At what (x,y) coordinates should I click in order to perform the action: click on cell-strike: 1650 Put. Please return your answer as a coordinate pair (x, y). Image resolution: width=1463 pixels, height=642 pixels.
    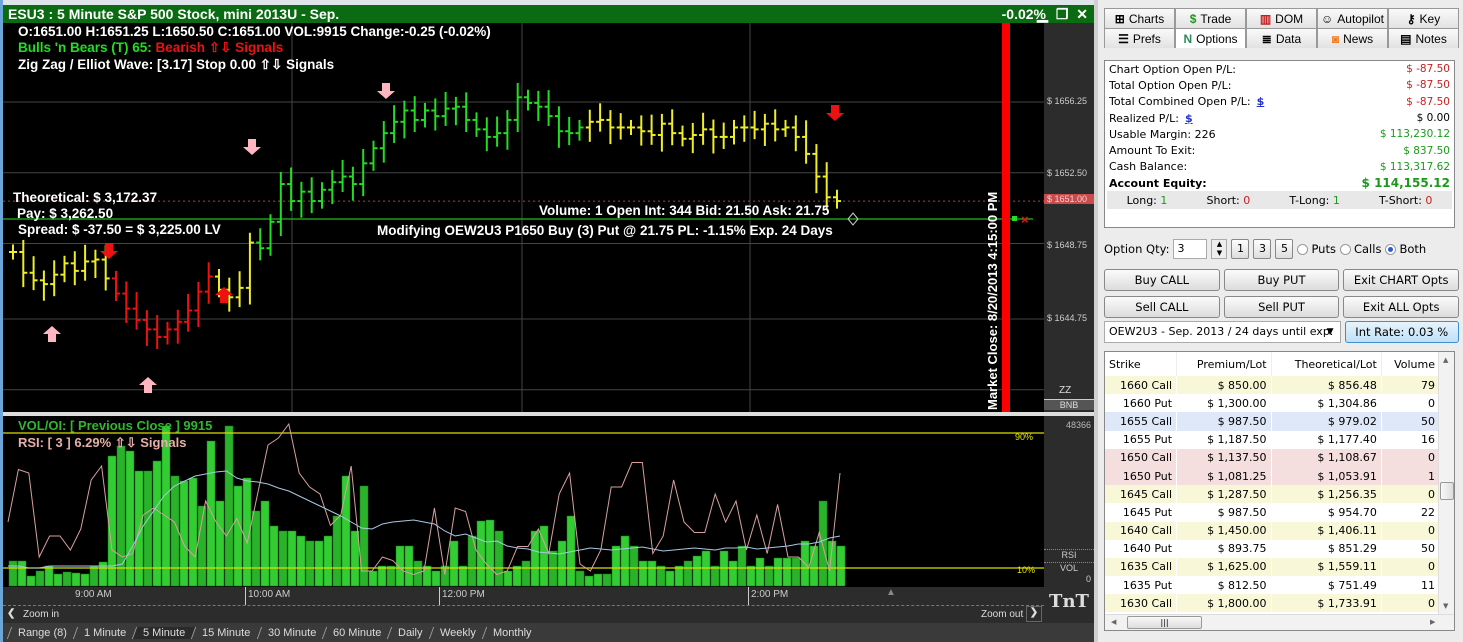
    Looking at the image, I should click on (1141, 476).